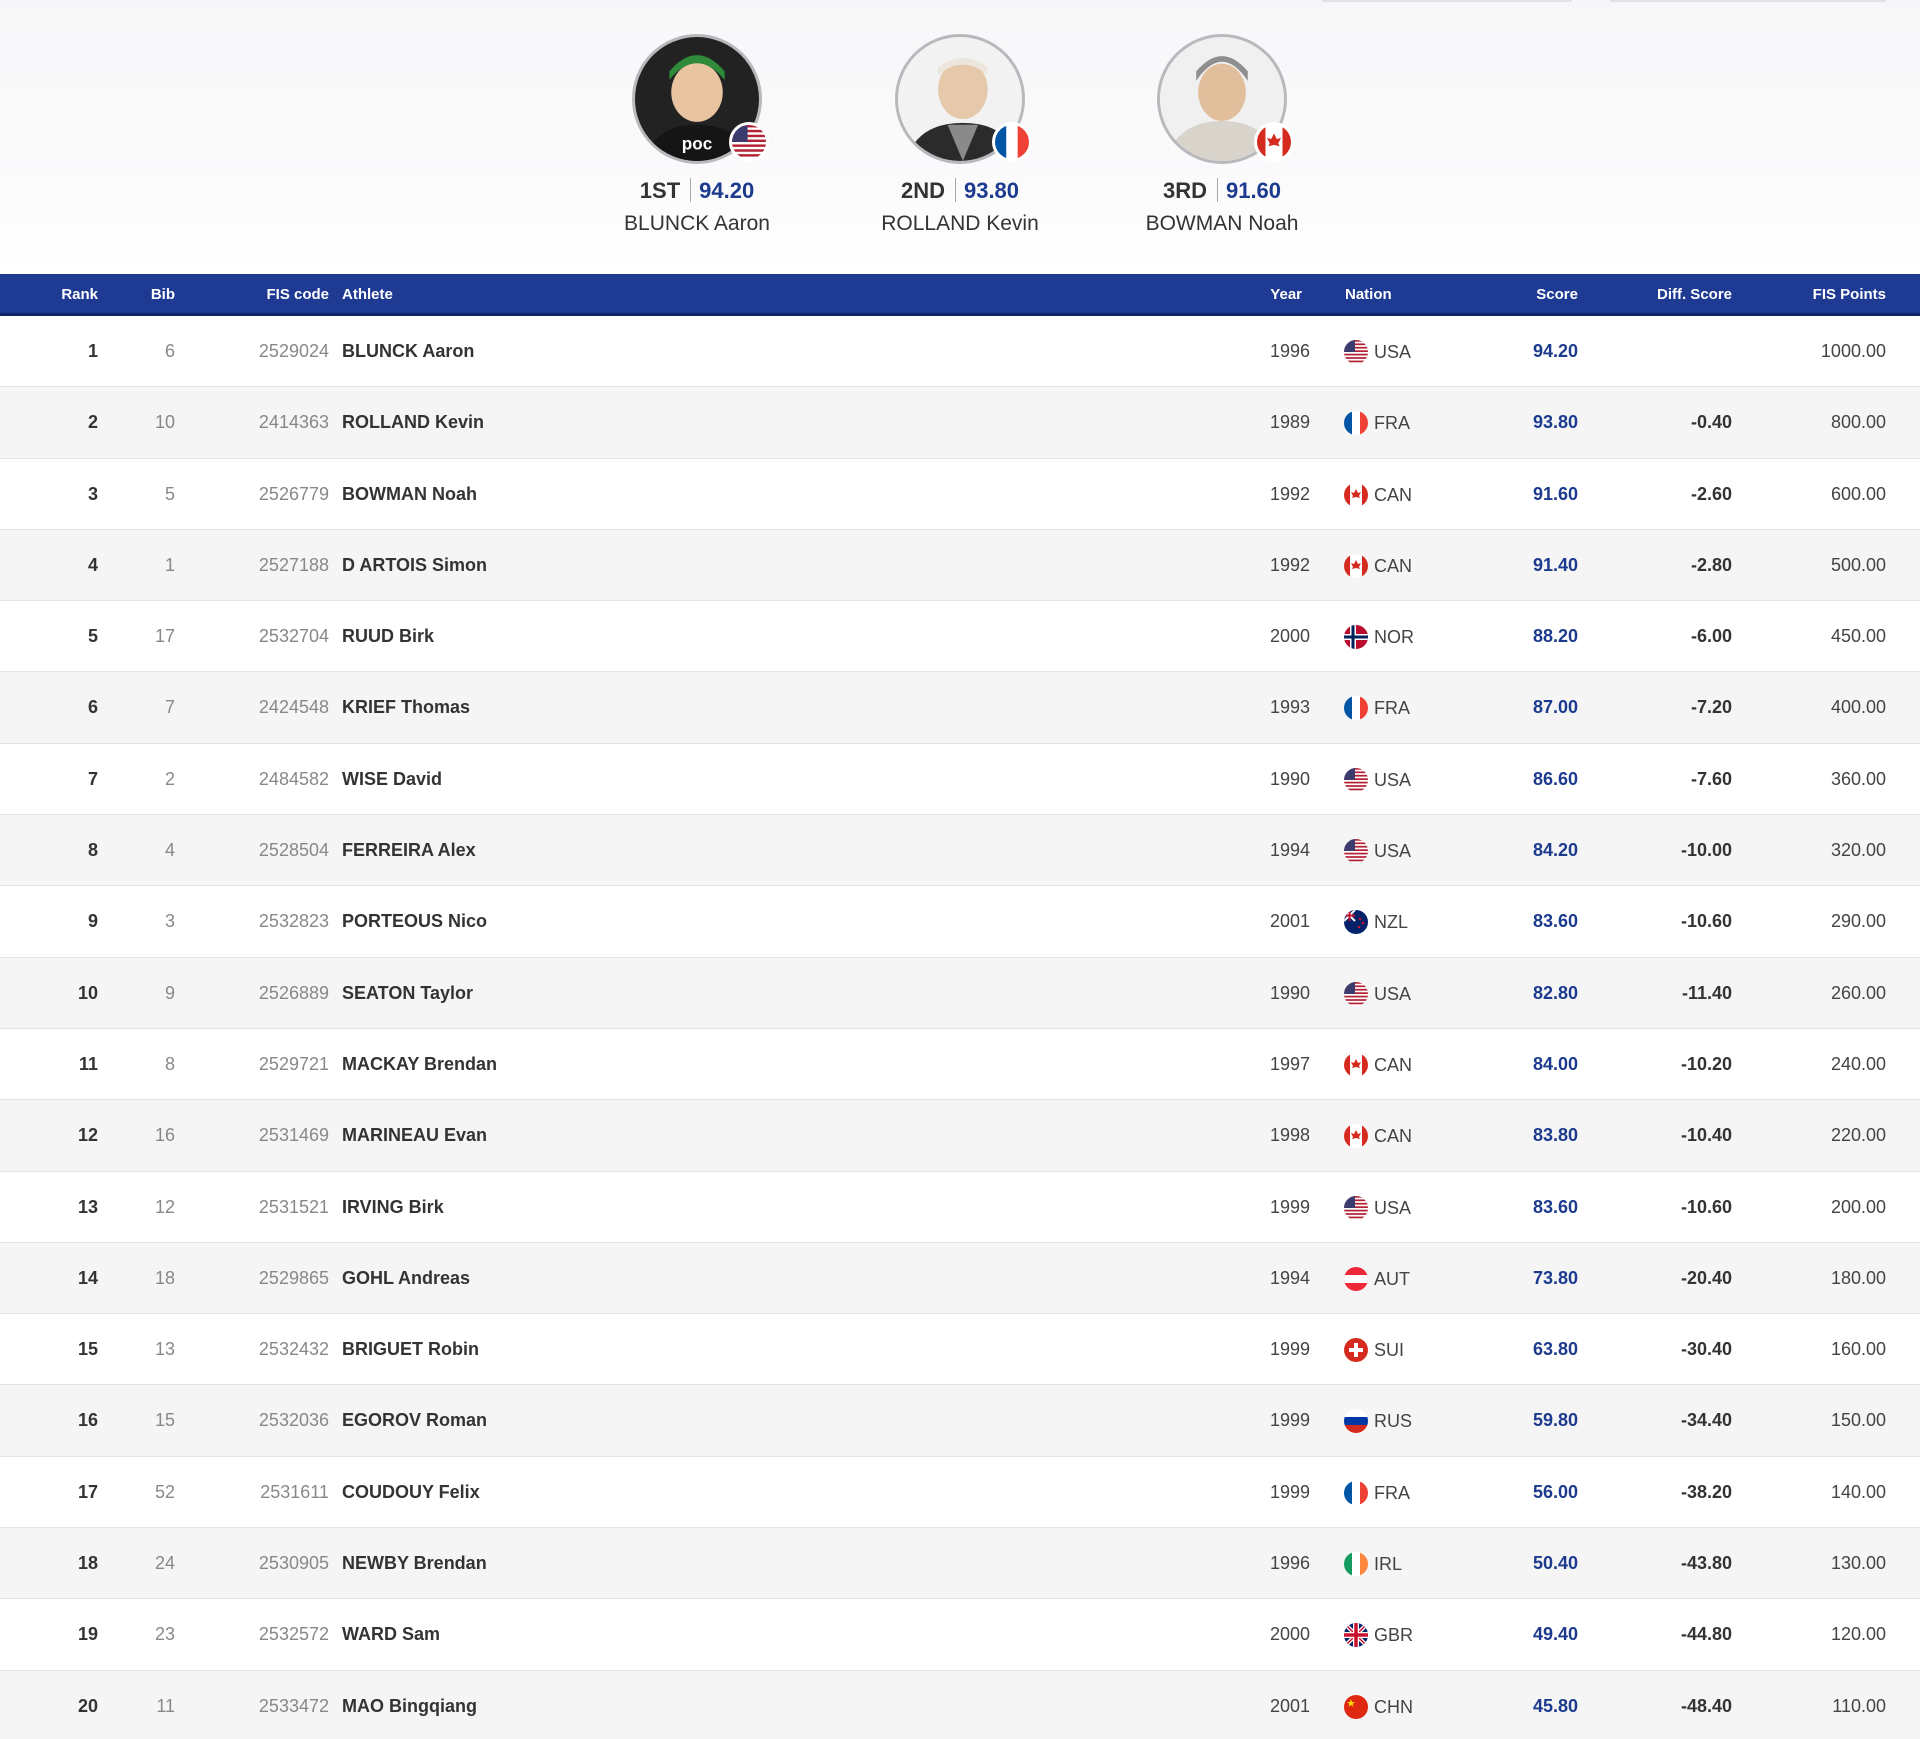 The height and width of the screenshot is (1739, 1920). I want to click on cell-bib: 7, so click(169, 707).